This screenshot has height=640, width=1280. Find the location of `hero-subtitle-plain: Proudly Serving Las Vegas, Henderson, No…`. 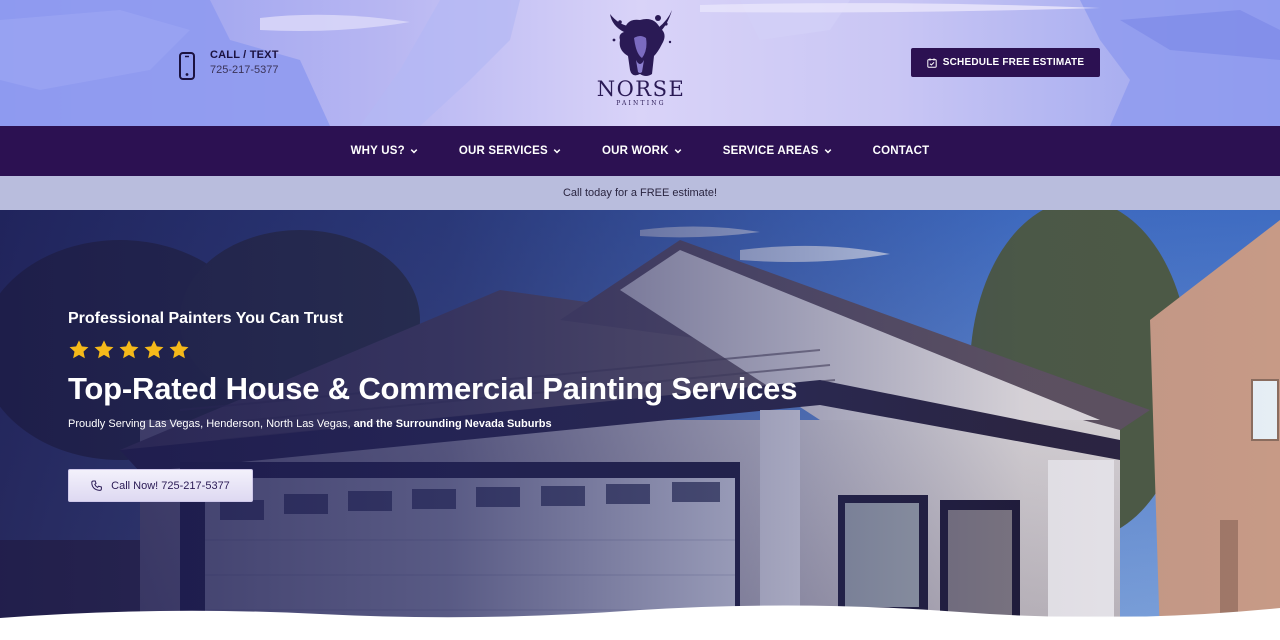

hero-subtitle-plain: Proudly Serving Las Vegas, Henderson, No… is located at coordinates (211, 424).